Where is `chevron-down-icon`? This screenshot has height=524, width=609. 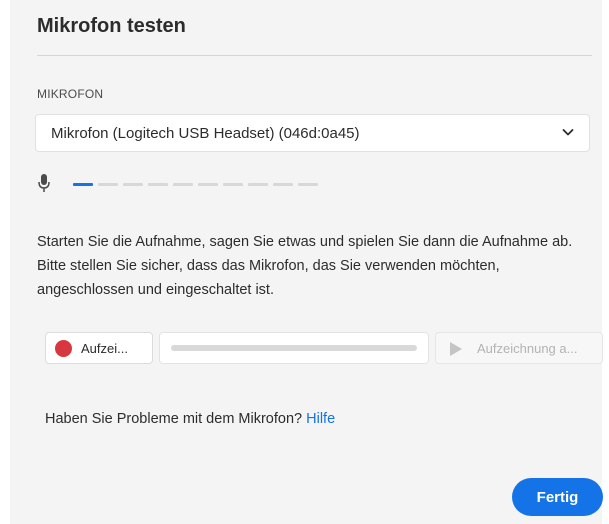 chevron-down-icon is located at coordinates (568, 132).